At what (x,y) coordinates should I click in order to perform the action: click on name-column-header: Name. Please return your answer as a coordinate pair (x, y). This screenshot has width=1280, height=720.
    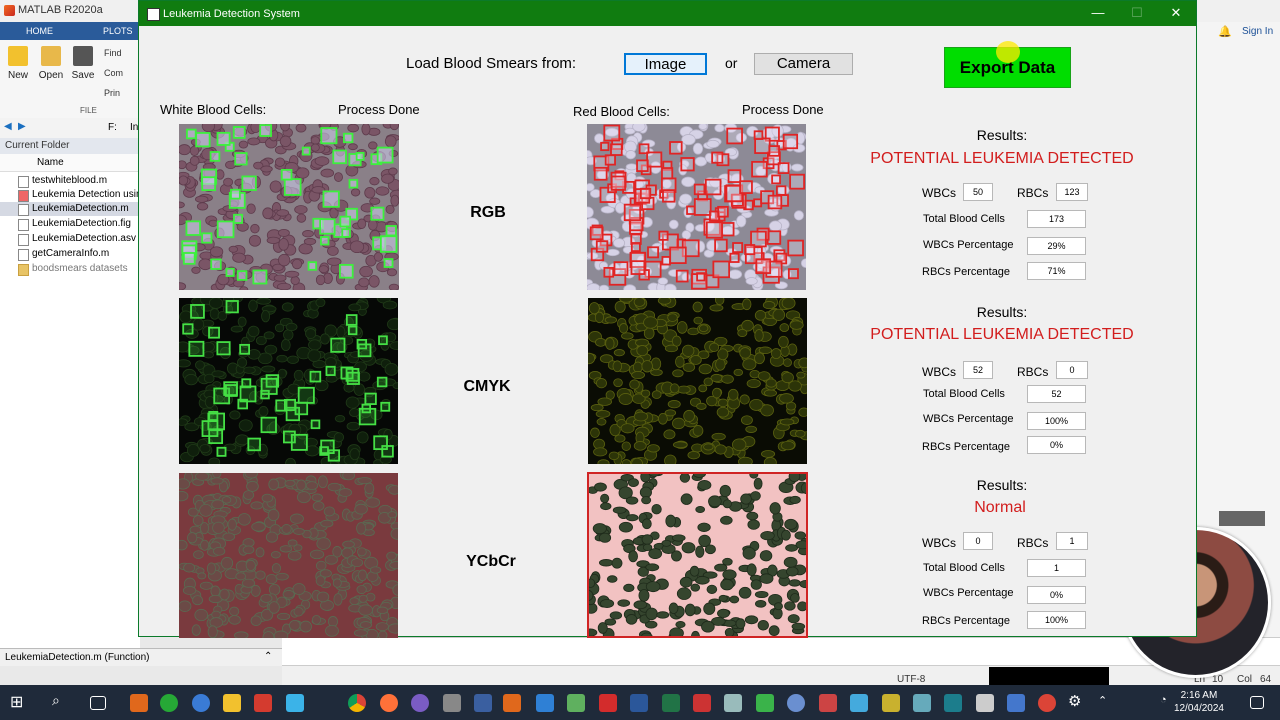
    Looking at the image, I should click on (70, 163).